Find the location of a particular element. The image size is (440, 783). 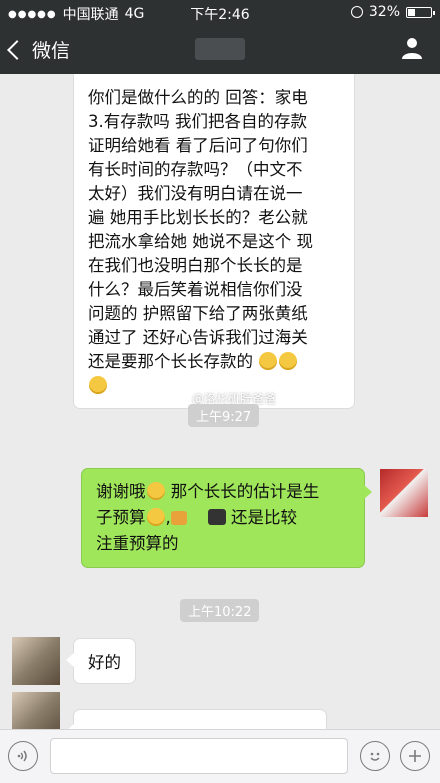

message-text: 还是比较 is located at coordinates (263, 517).